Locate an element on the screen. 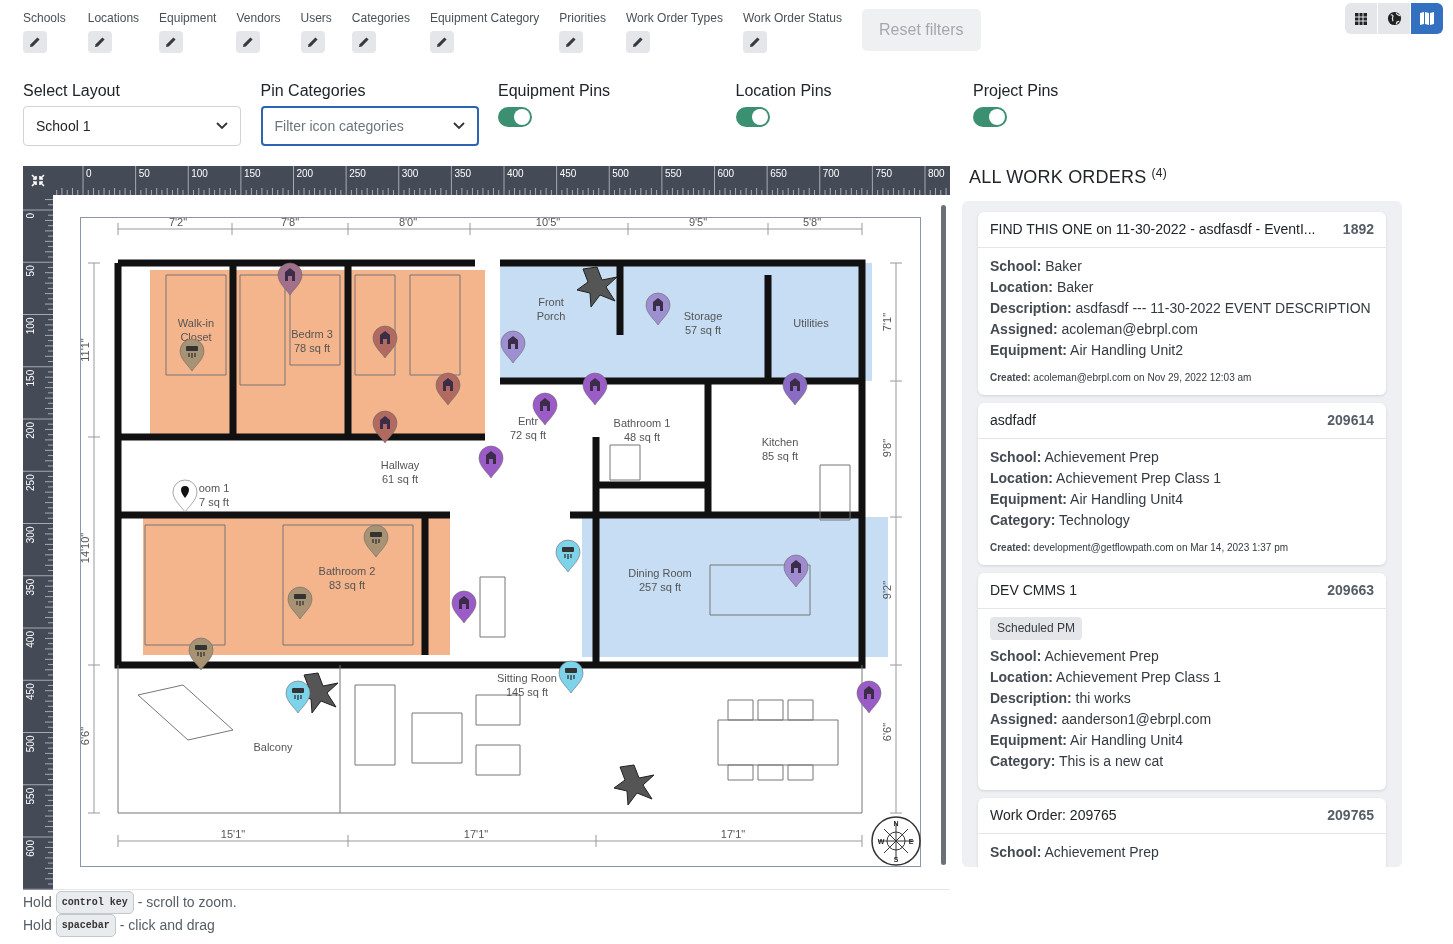  created-line: Created: acoleman@ebrpl.com on Nov 29, 2022 12:03 am is located at coordinates (1121, 378).